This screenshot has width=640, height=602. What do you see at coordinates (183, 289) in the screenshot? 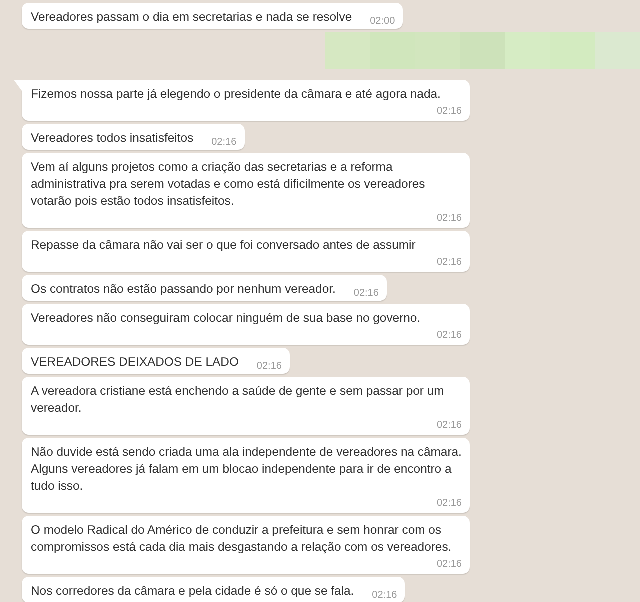
I see `message-text: Os contratos não estão passando por nenhum vereador.` at bounding box center [183, 289].